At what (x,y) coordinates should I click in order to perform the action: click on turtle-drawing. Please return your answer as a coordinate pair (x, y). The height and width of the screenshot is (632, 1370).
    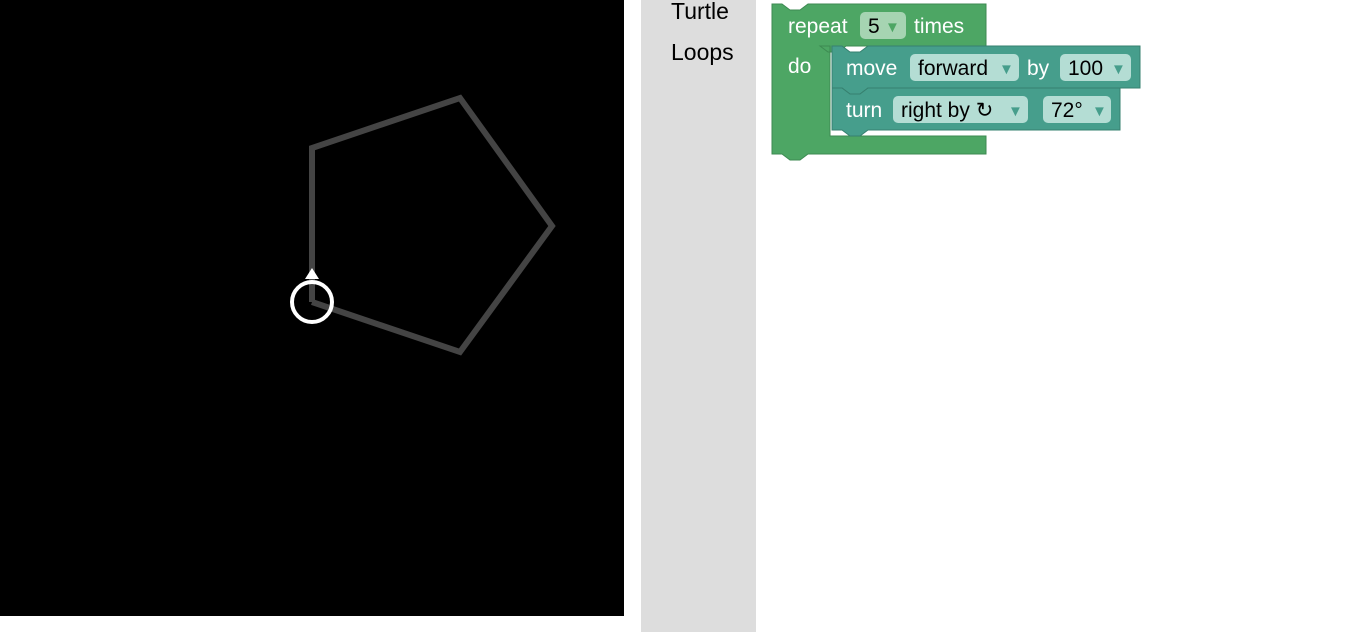
    Looking at the image, I should click on (423, 225).